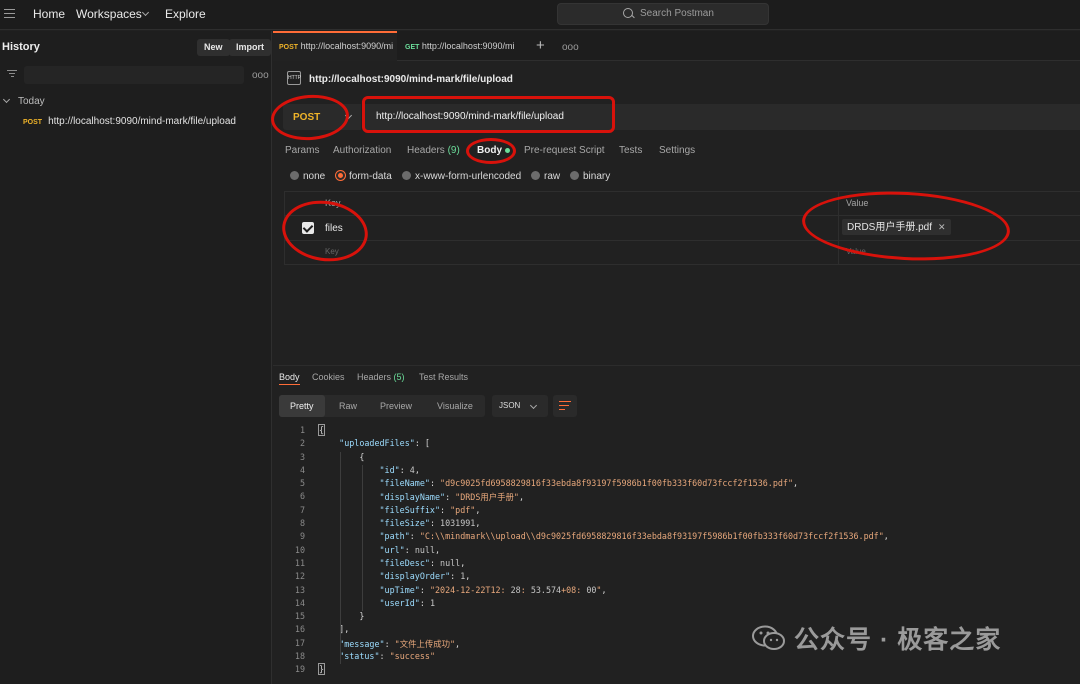 Image resolution: width=1080 pixels, height=684 pixels. I want to click on view-pretty-button: Pretty, so click(302, 406).